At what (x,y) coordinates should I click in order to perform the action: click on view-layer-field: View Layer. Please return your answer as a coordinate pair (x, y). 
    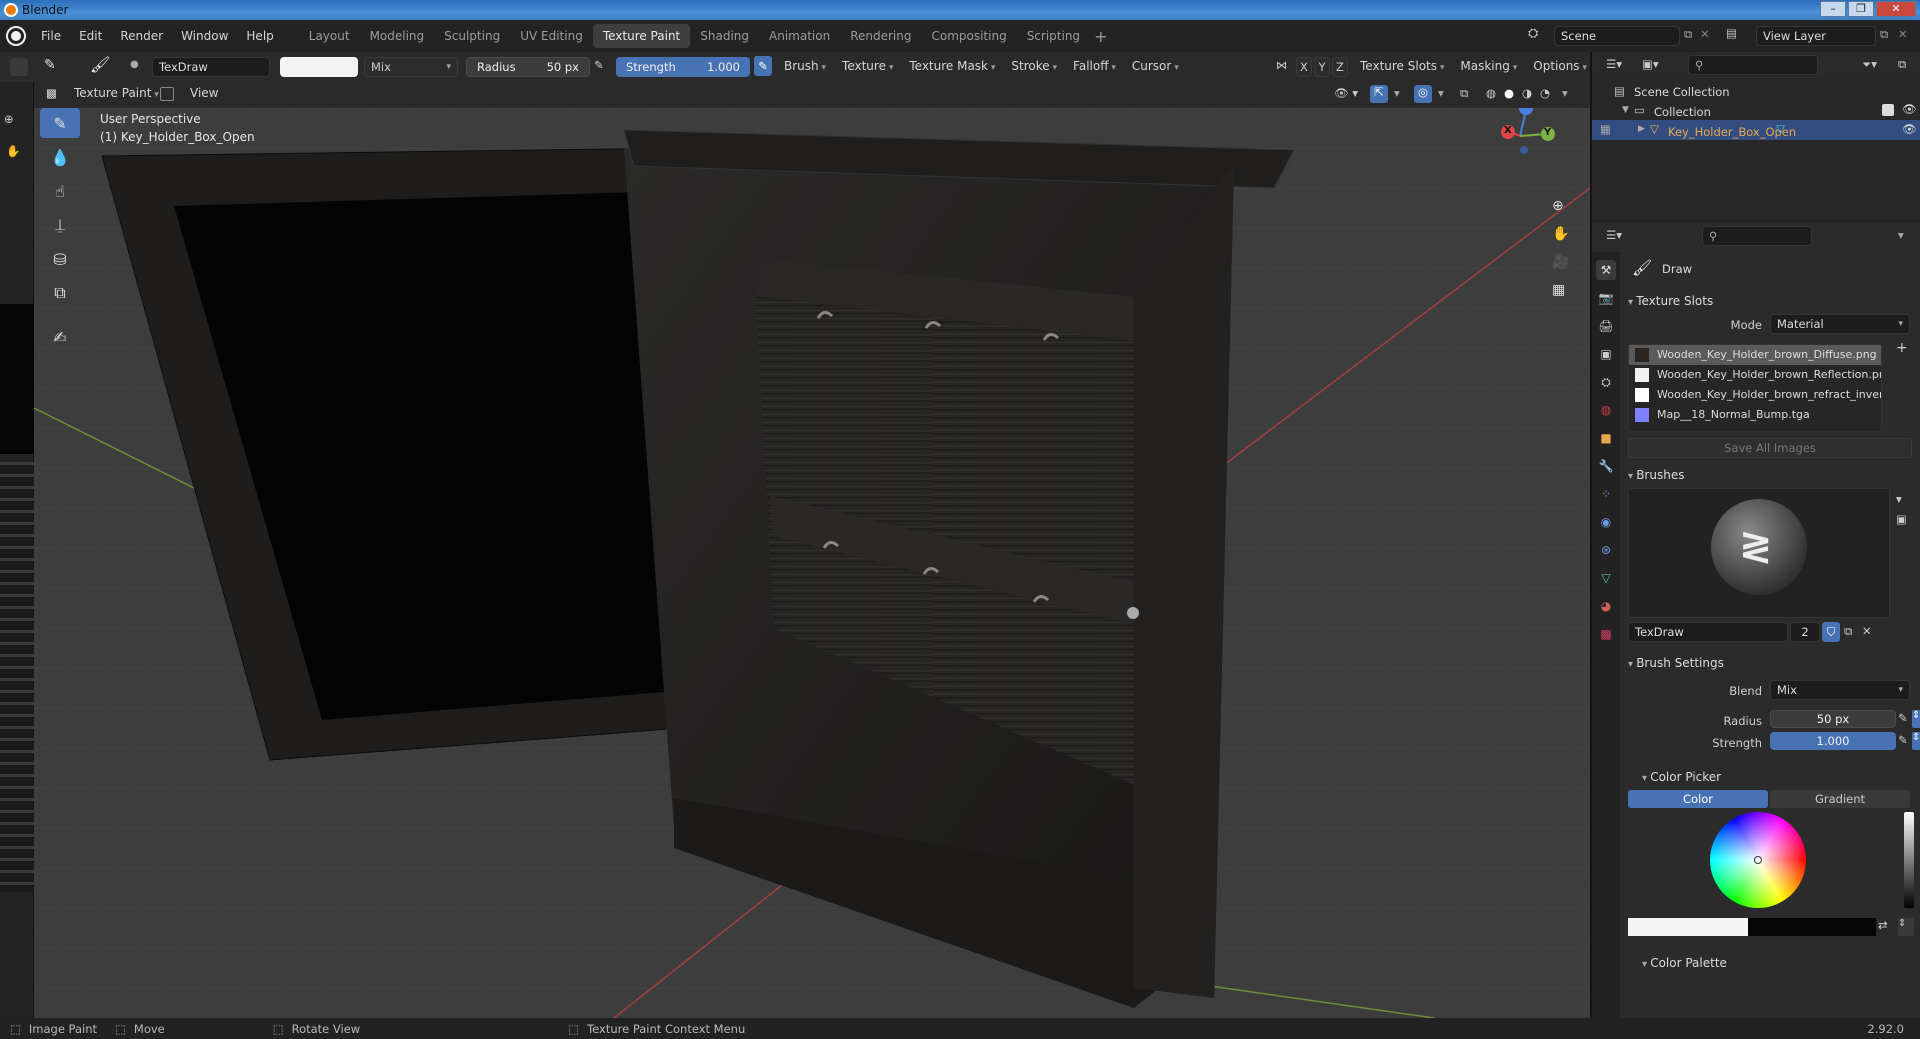
    Looking at the image, I should click on (1816, 36).